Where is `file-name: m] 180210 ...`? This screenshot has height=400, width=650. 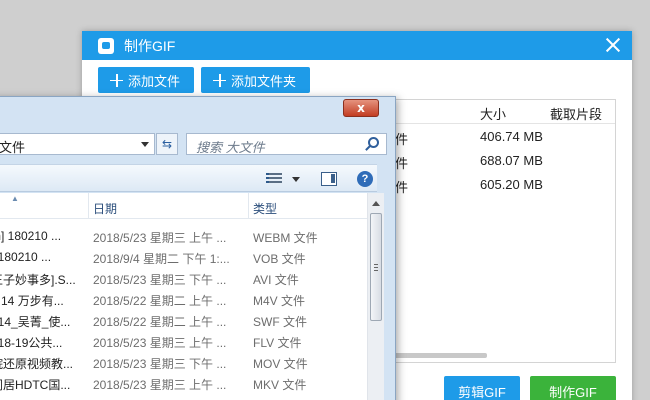
file-name: m] 180210 ... is located at coordinates (31, 236).